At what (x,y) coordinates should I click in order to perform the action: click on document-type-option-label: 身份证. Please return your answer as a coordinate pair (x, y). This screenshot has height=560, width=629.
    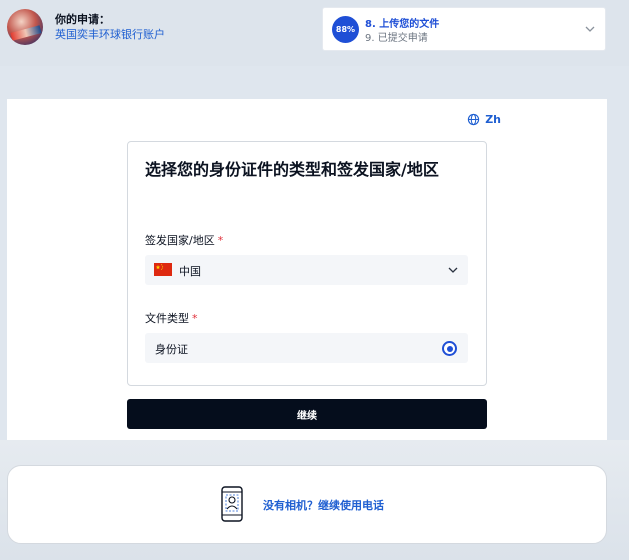
    Looking at the image, I should click on (171, 349).